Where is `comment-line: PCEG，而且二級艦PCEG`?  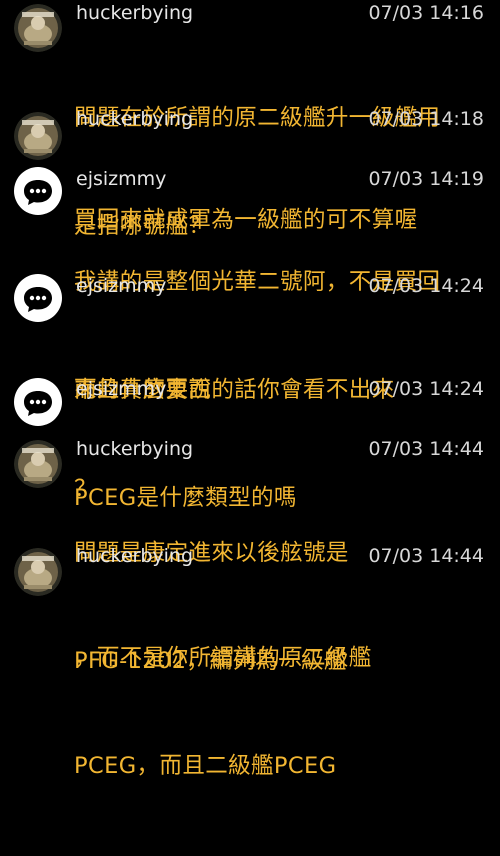
comment-line: PCEG，而且二級艦PCEG is located at coordinates (205, 766).